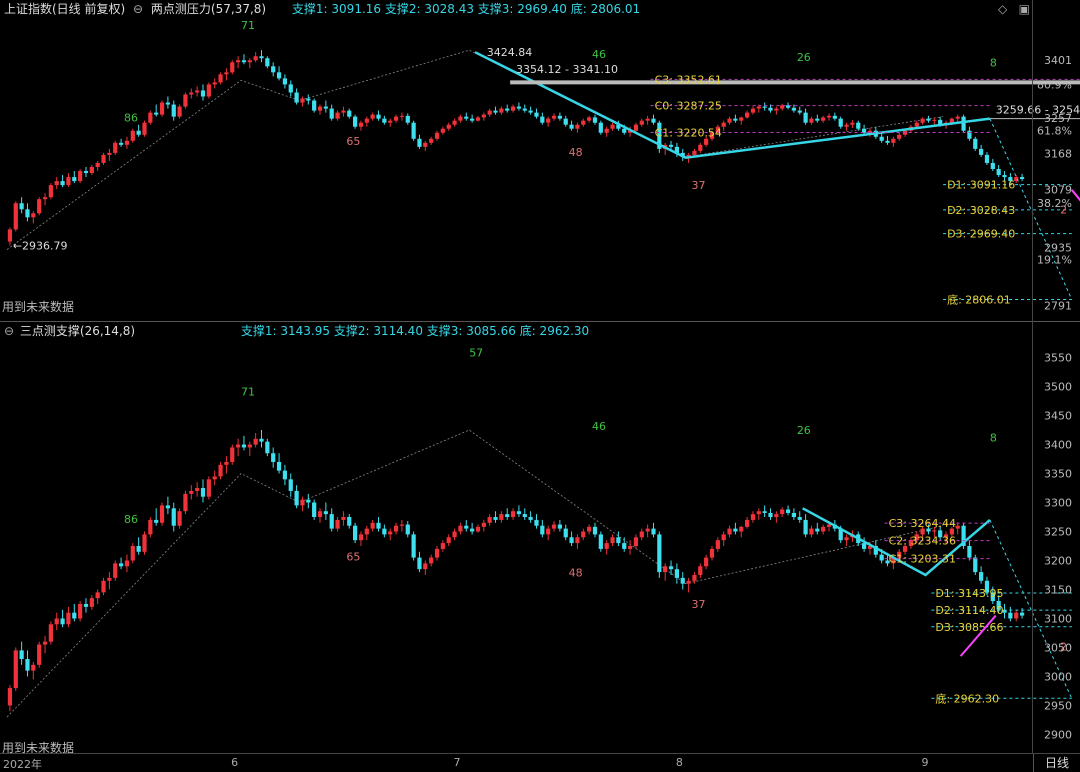  Describe the element at coordinates (38, 307) in the screenshot. I see `top-footer-note: 用到未来数据` at that location.